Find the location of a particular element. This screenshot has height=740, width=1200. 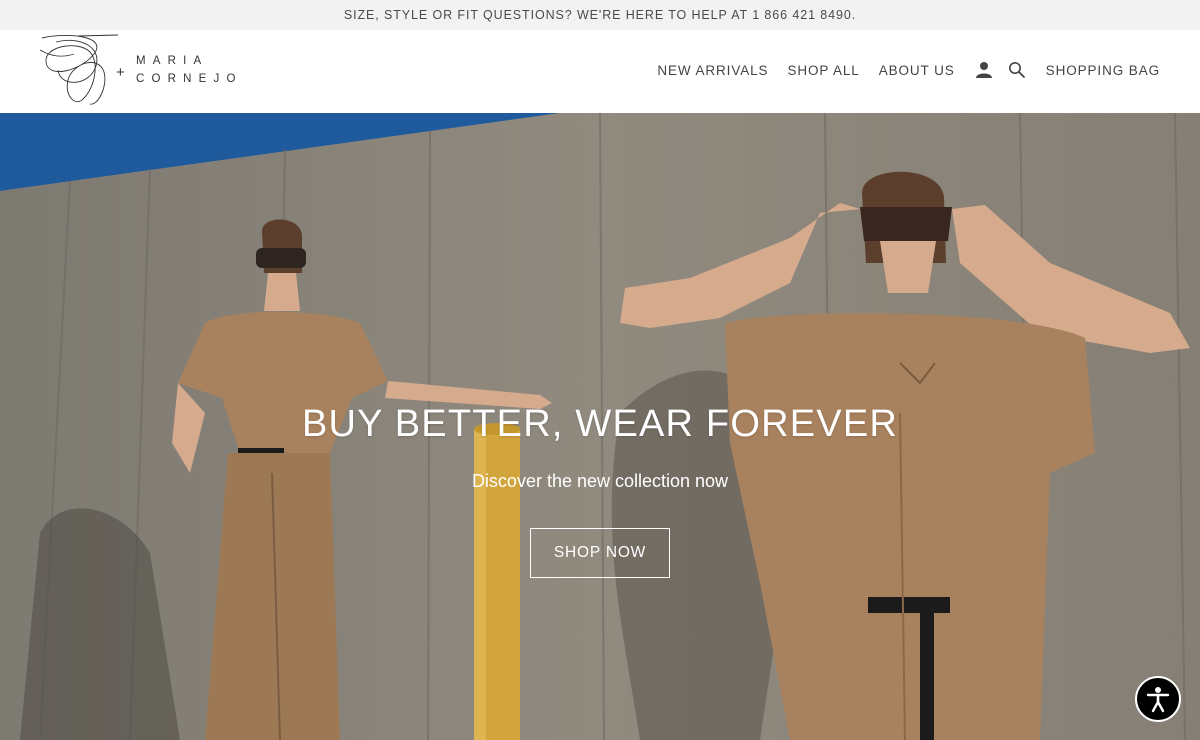

logo-wordmark-maria: MARIA is located at coordinates (172, 61).